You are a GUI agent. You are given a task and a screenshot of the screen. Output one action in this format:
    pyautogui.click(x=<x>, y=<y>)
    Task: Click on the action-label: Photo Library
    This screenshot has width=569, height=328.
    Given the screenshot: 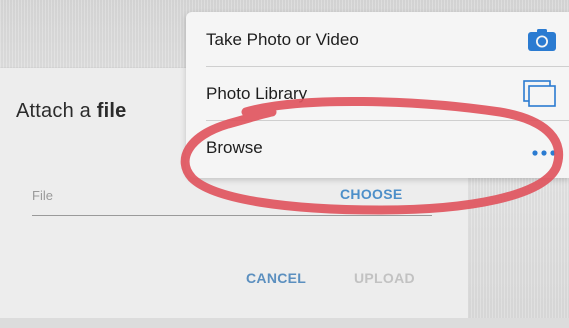 What is the action you would take?
    pyautogui.click(x=257, y=93)
    